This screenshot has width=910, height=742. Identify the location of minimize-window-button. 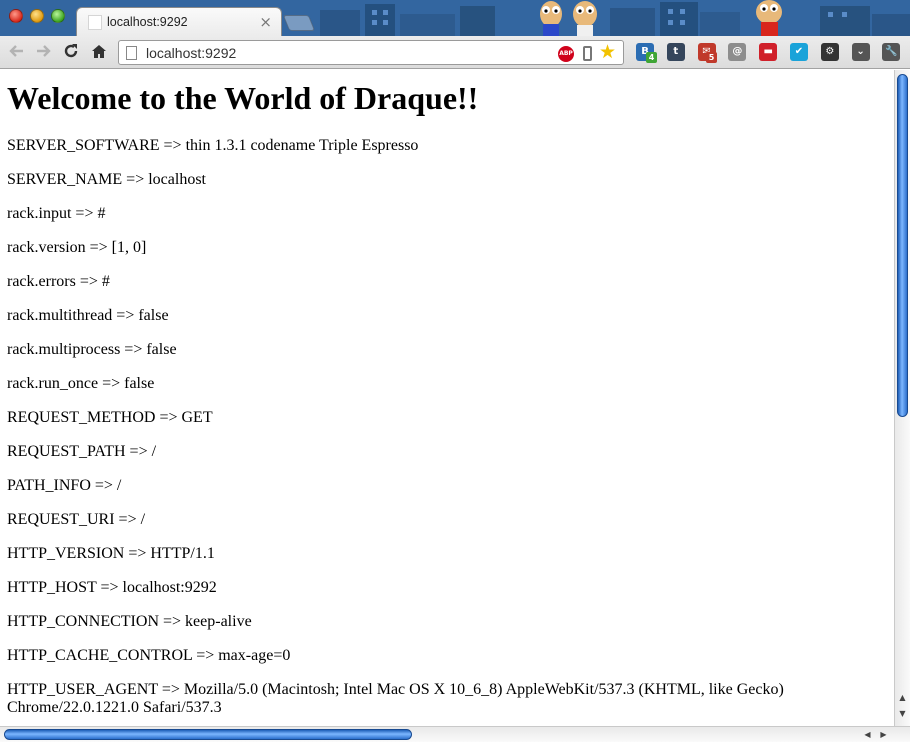
(37, 16).